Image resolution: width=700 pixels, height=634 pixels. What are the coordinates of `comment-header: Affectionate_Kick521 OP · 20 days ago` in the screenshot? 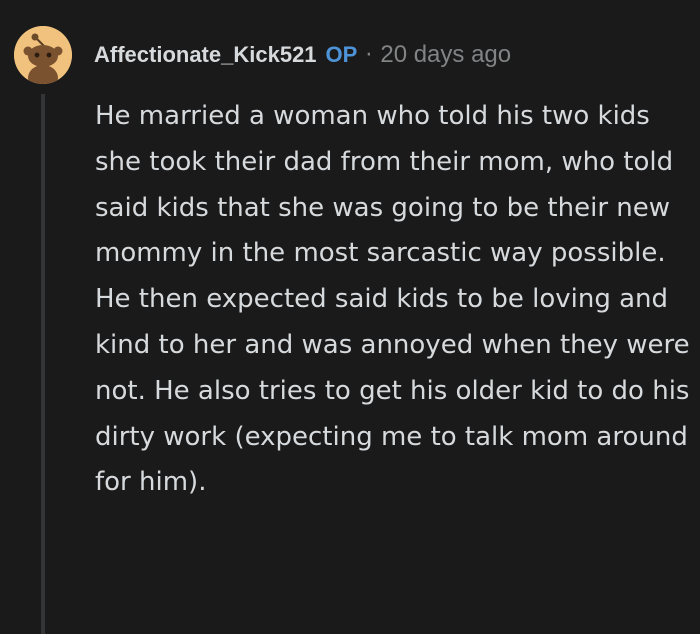 It's located at (302, 55).